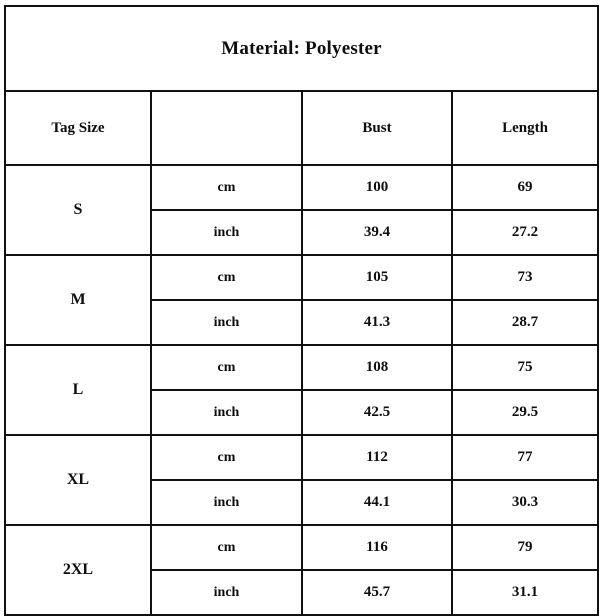  Describe the element at coordinates (377, 502) in the screenshot. I see `bust-inch-value: 44.1` at that location.